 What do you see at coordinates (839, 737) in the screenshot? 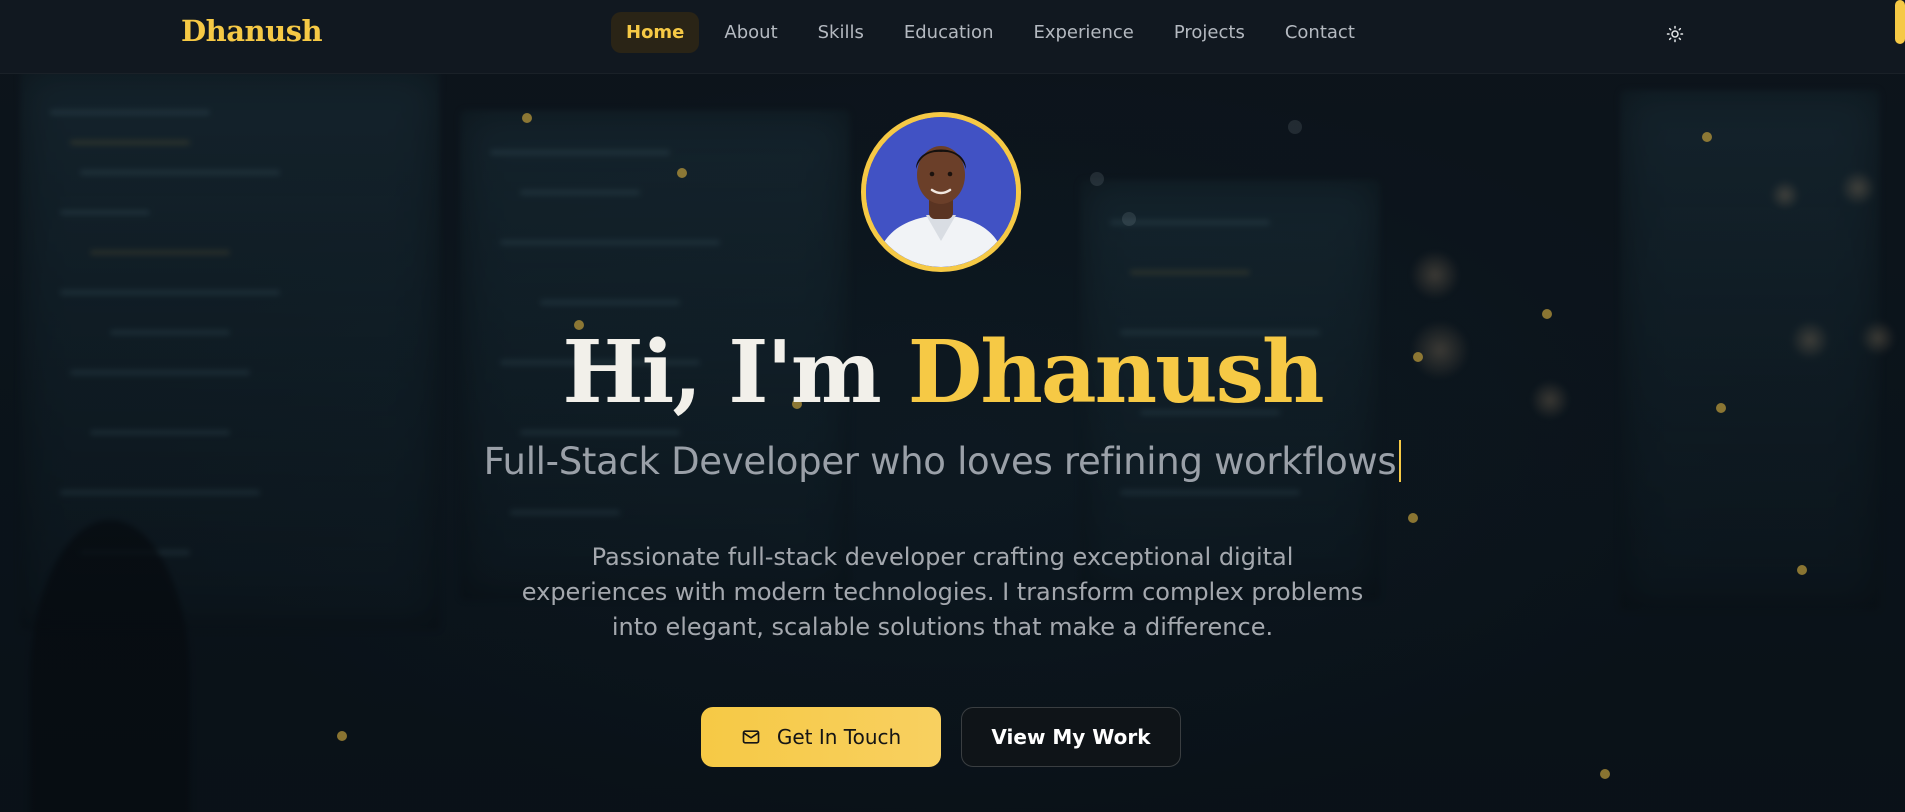
I see `get-in-touch-label: Get In Touch` at bounding box center [839, 737].